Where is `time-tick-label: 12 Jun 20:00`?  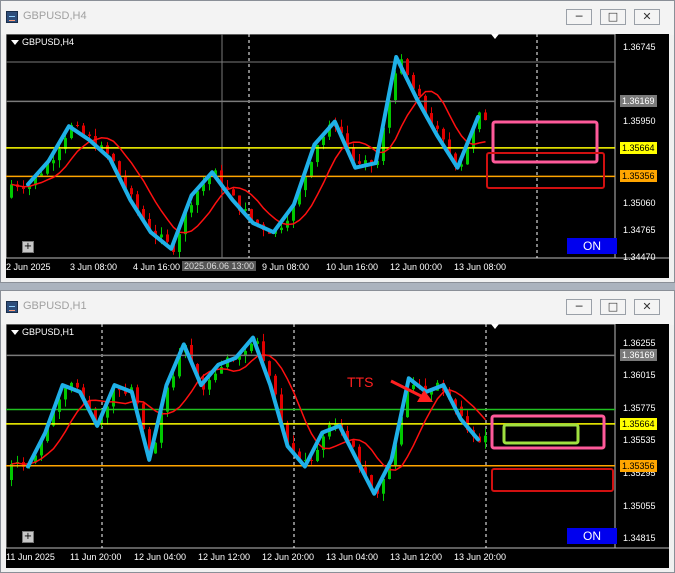
time-tick-label: 12 Jun 20:00 is located at coordinates (288, 557).